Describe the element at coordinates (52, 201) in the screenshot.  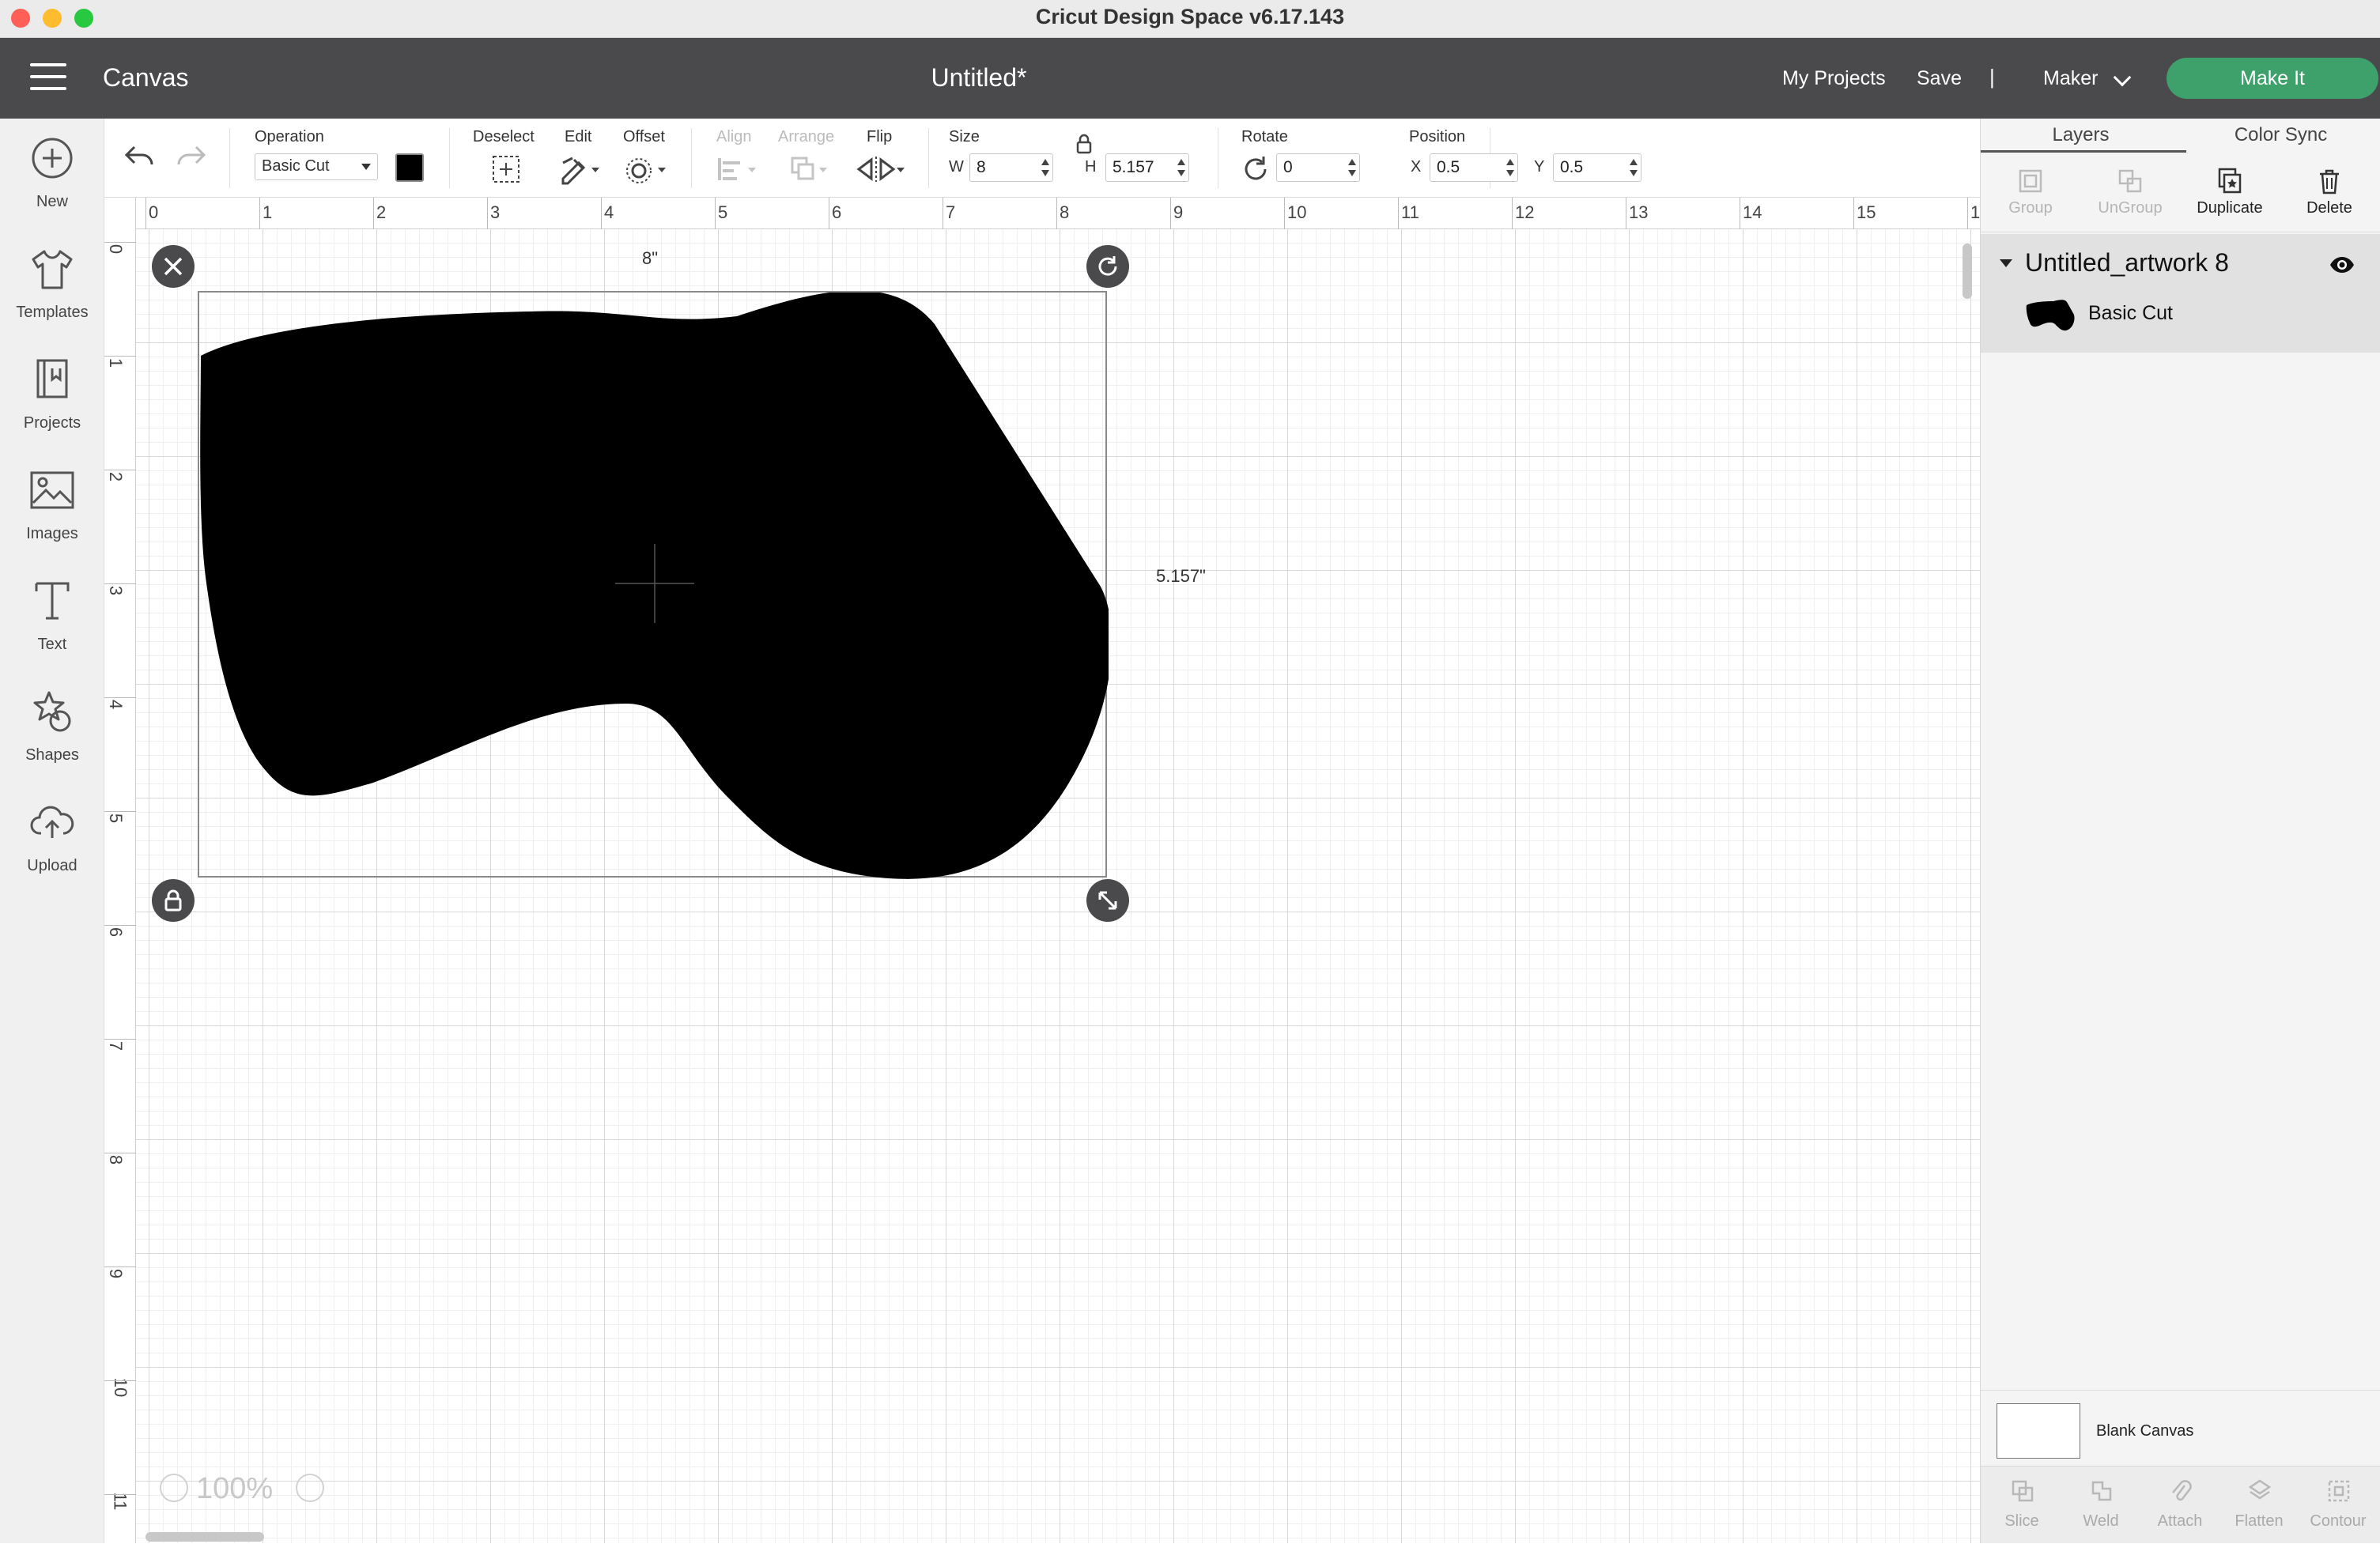
I see `sidebar-item-label: New` at that location.